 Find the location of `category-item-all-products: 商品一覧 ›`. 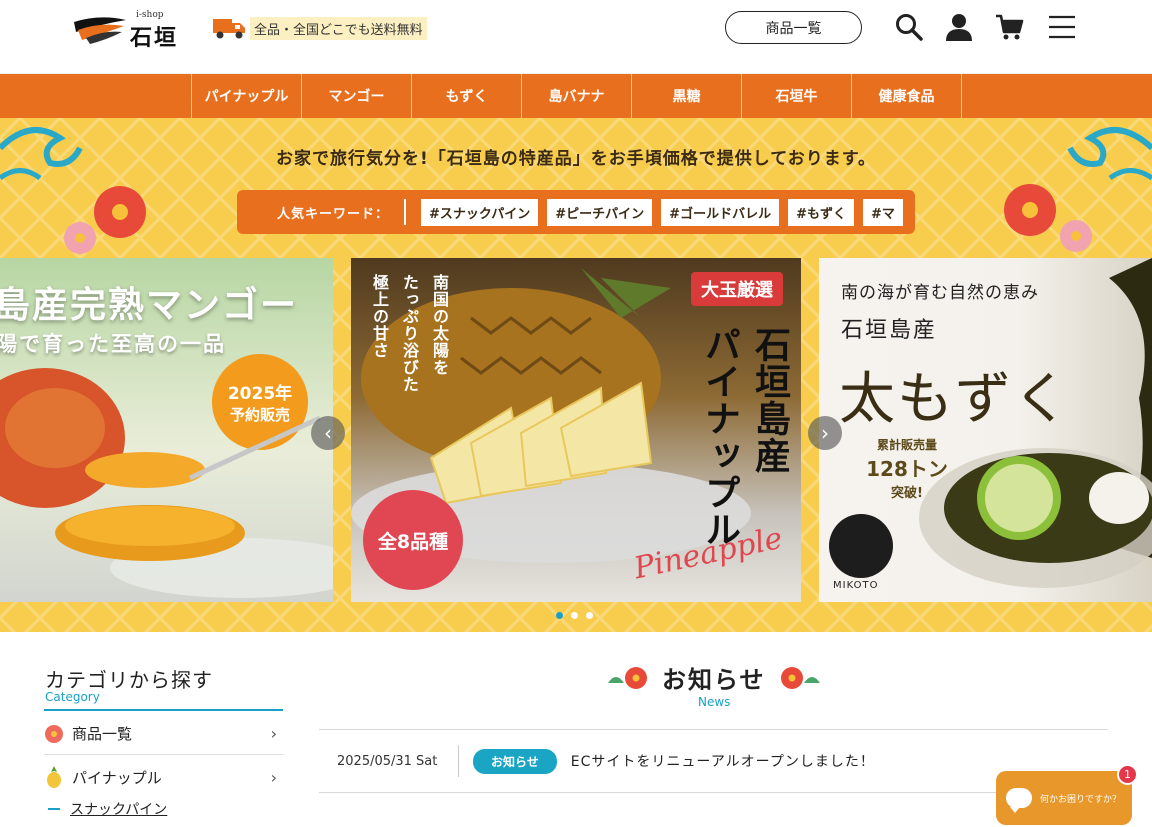

category-item-all-products: 商品一覧 › is located at coordinates (163, 734).